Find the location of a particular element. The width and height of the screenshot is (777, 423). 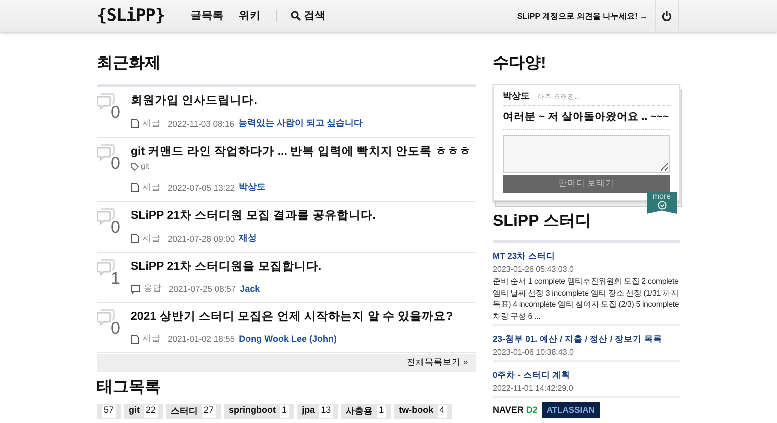

chat-message: 여러분 ~ 저 살아돌아왔어요 .. ~~~ is located at coordinates (586, 118).